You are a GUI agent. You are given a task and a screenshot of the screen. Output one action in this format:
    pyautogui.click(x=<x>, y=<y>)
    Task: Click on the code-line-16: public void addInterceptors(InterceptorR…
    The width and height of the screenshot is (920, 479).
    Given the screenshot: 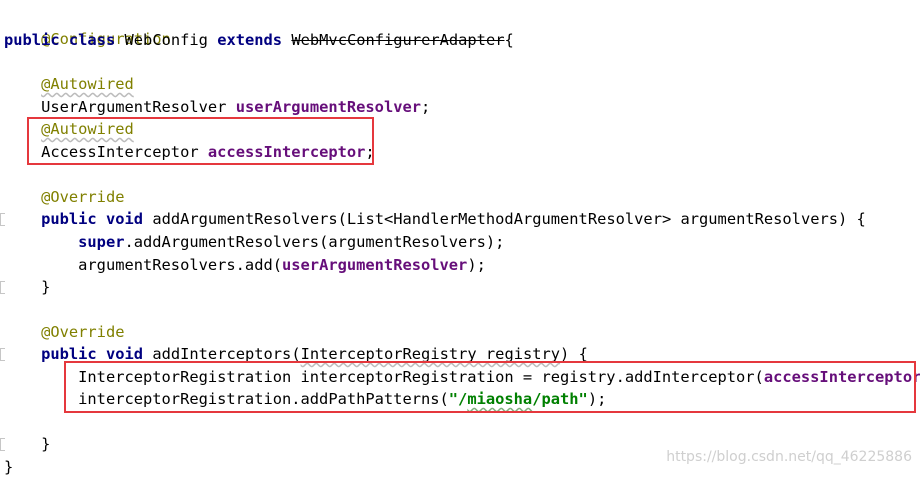 What is the action you would take?
    pyautogui.click(x=296, y=354)
    